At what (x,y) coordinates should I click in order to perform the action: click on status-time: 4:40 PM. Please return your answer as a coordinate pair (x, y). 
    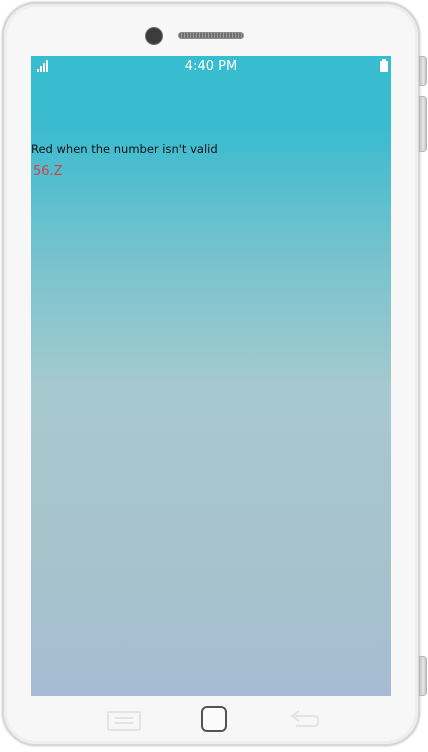
    Looking at the image, I should click on (211, 66).